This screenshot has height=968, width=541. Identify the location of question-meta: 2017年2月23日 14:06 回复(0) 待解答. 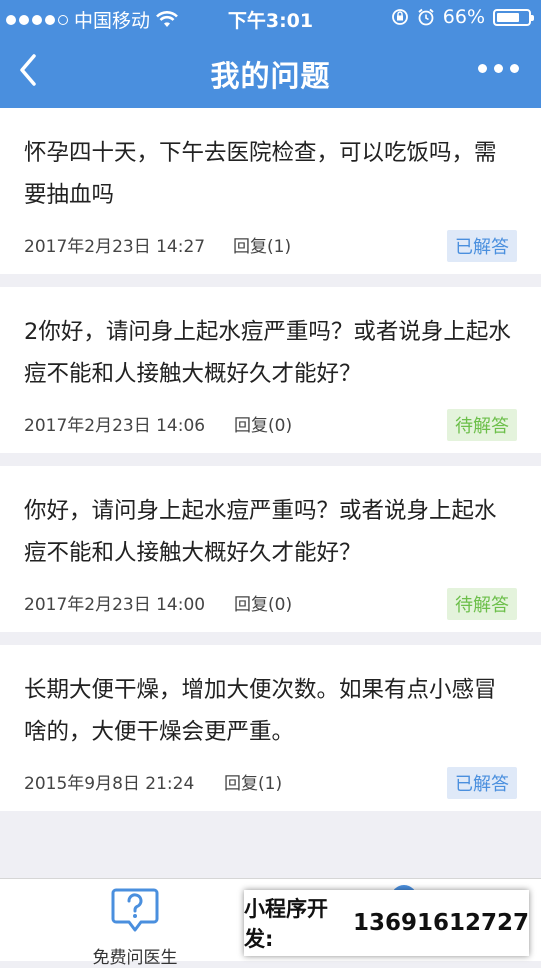
(270, 424).